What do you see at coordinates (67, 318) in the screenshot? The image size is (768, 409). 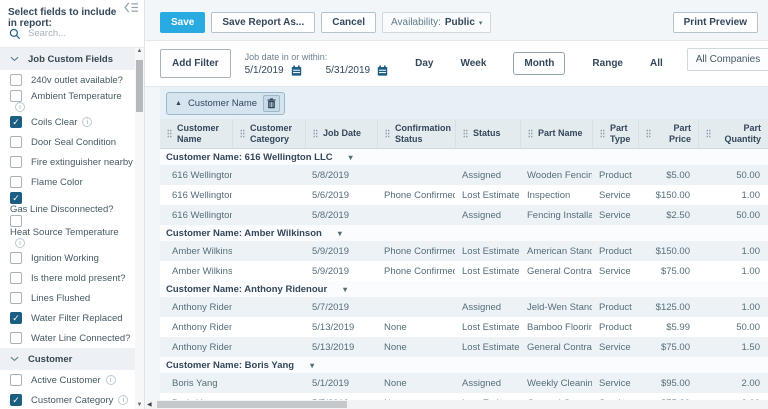 I see `field-item-water-filter-replaced: ✓ Water Filter Replaced` at bounding box center [67, 318].